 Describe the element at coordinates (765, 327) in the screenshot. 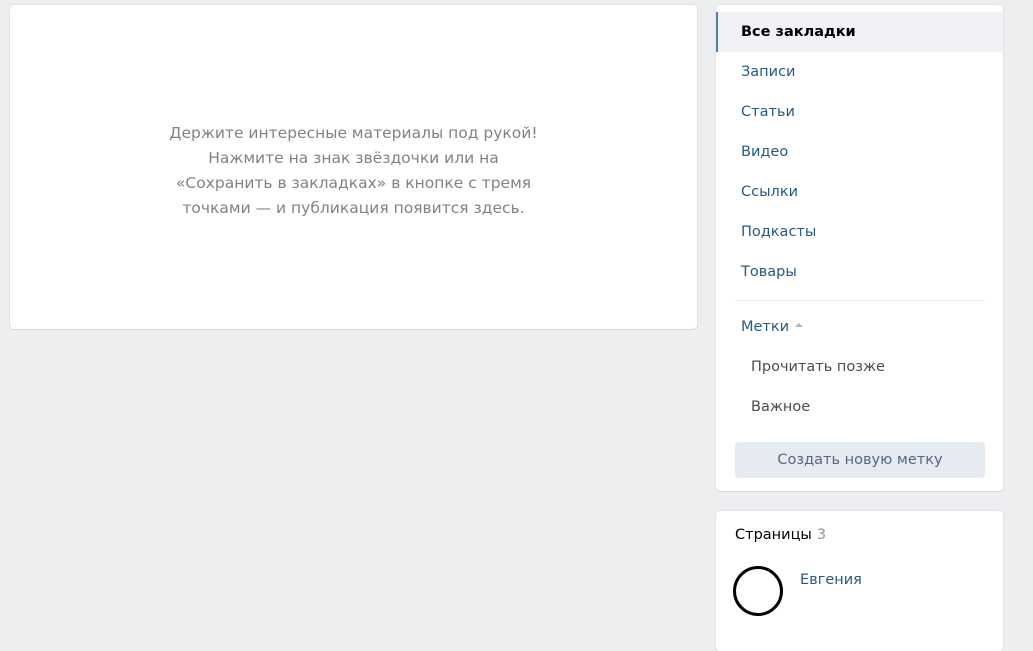

I see `tags-label: Метки` at that location.